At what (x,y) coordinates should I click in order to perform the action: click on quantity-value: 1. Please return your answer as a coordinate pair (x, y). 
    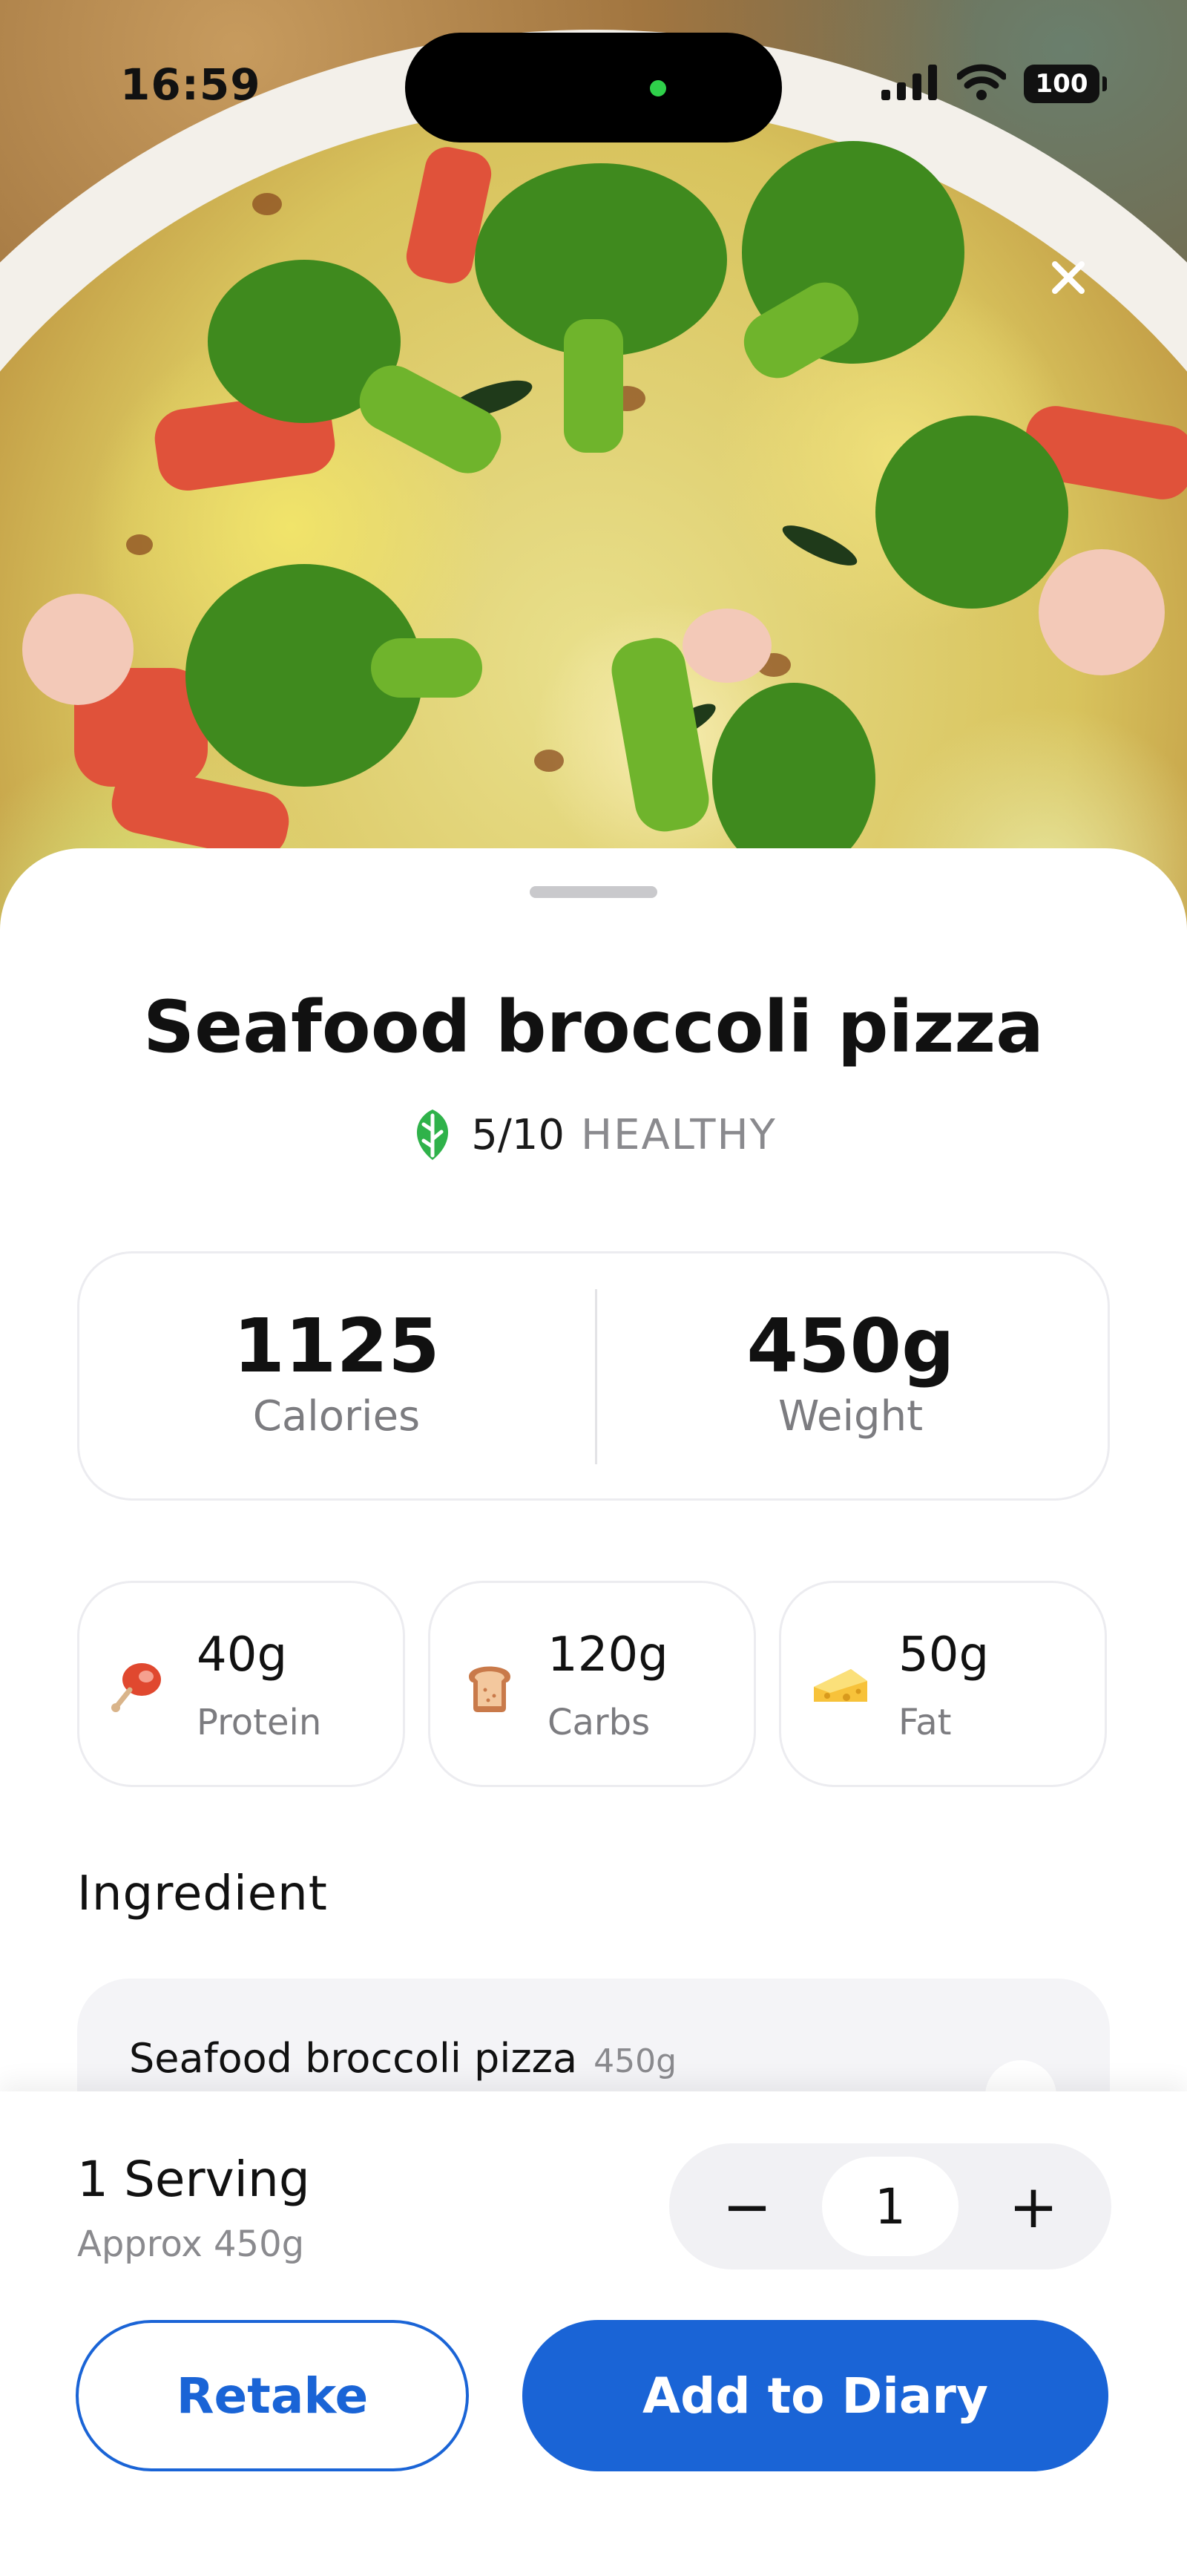
    Looking at the image, I should click on (890, 2206).